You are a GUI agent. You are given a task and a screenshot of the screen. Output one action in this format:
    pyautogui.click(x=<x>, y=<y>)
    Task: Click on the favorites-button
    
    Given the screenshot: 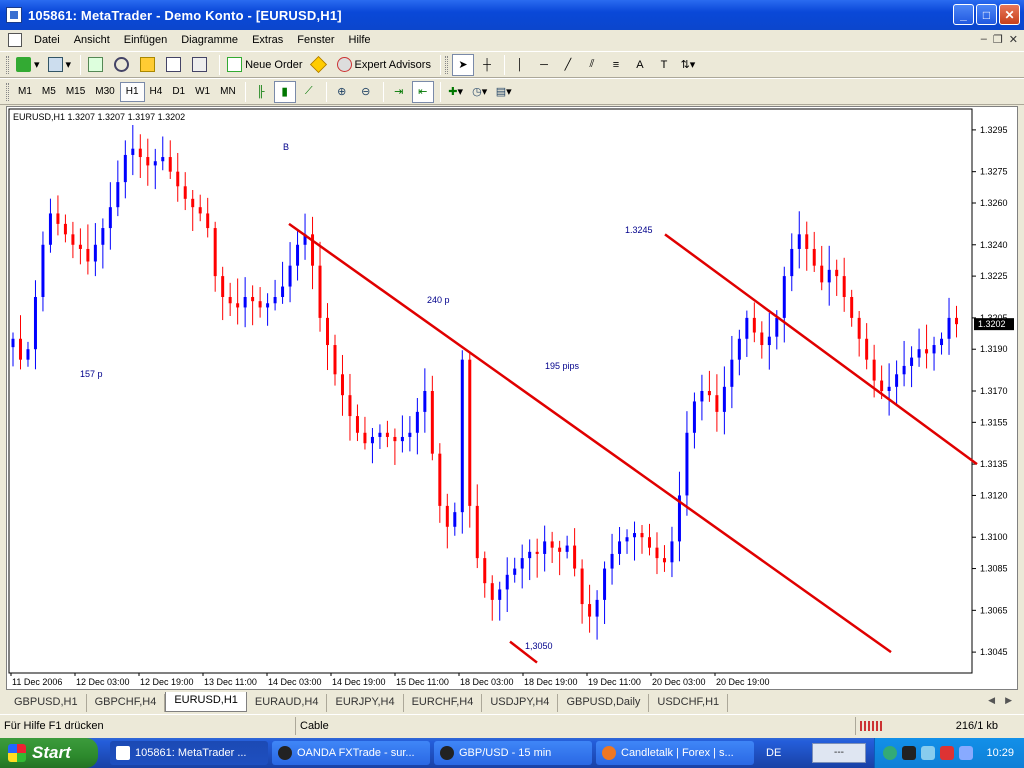 What is the action you would take?
    pyautogui.click(x=149, y=65)
    